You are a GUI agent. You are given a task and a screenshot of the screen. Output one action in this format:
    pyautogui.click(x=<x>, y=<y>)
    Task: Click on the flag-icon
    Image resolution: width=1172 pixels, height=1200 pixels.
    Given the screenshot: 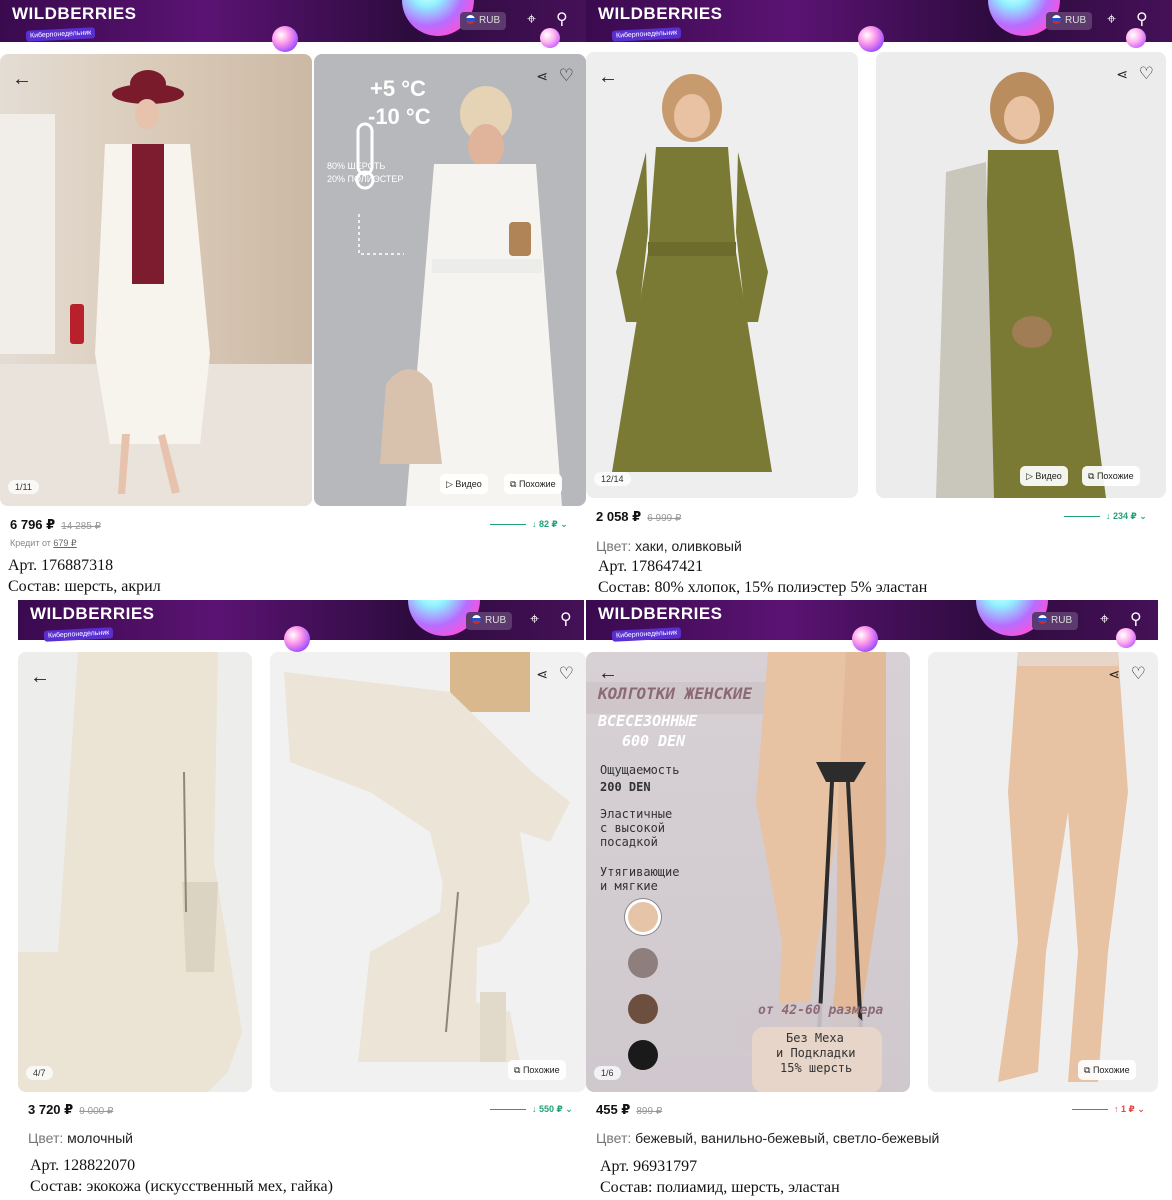 What is the action you would take?
    pyautogui.click(x=470, y=19)
    